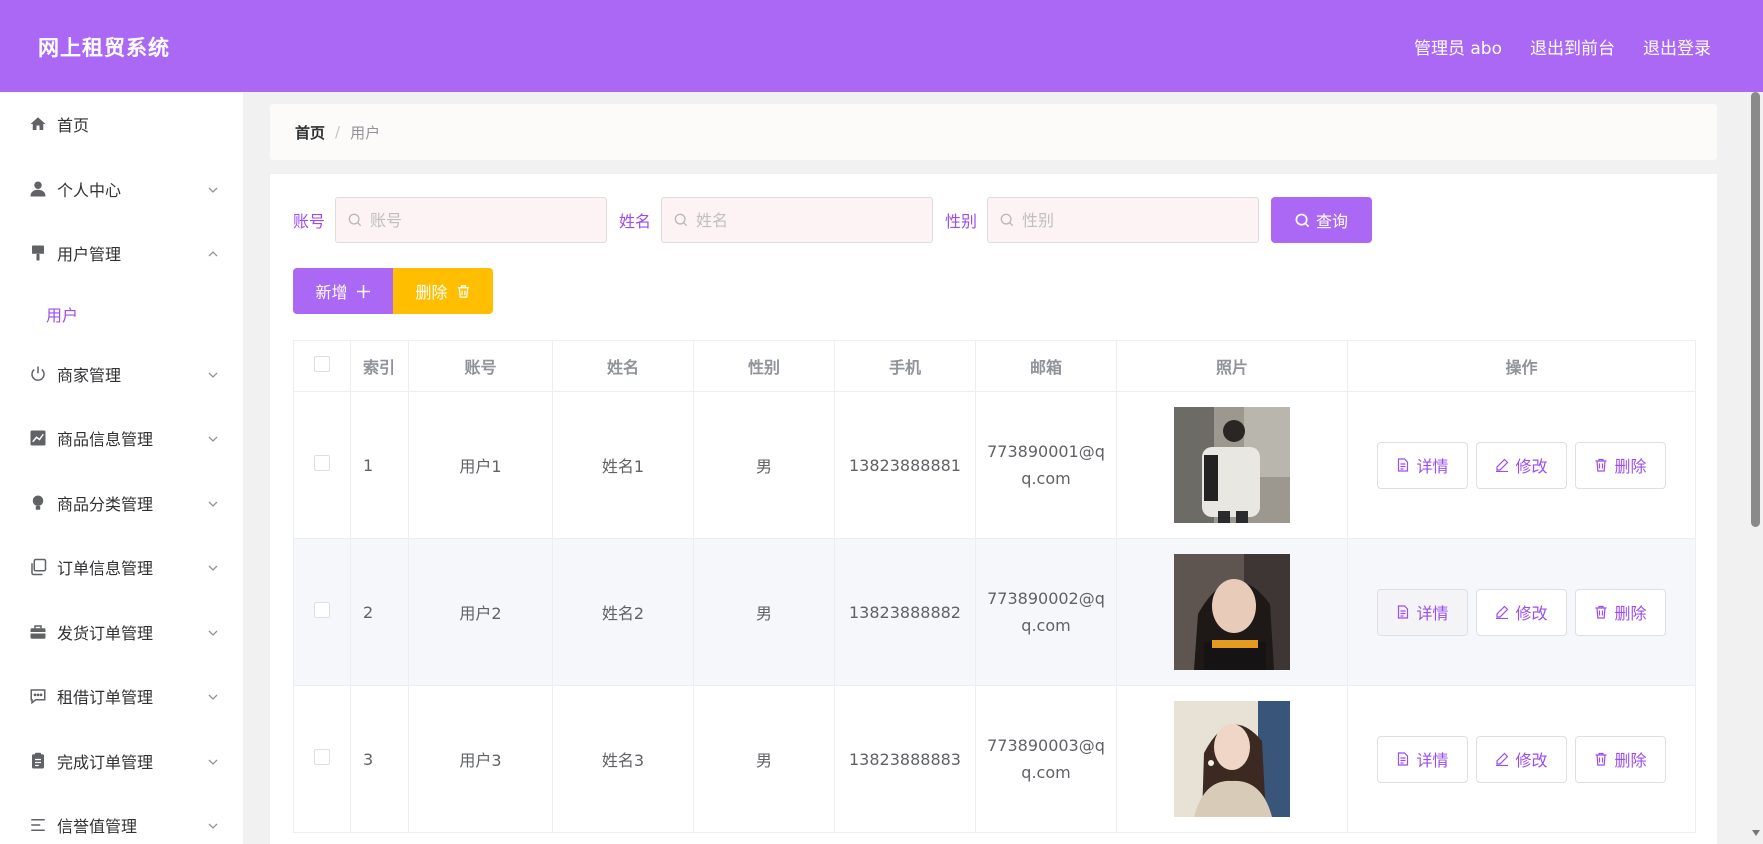 Image resolution: width=1763 pixels, height=844 pixels. Describe the element at coordinates (379, 612) in the screenshot. I see `index-cell: 2` at that location.